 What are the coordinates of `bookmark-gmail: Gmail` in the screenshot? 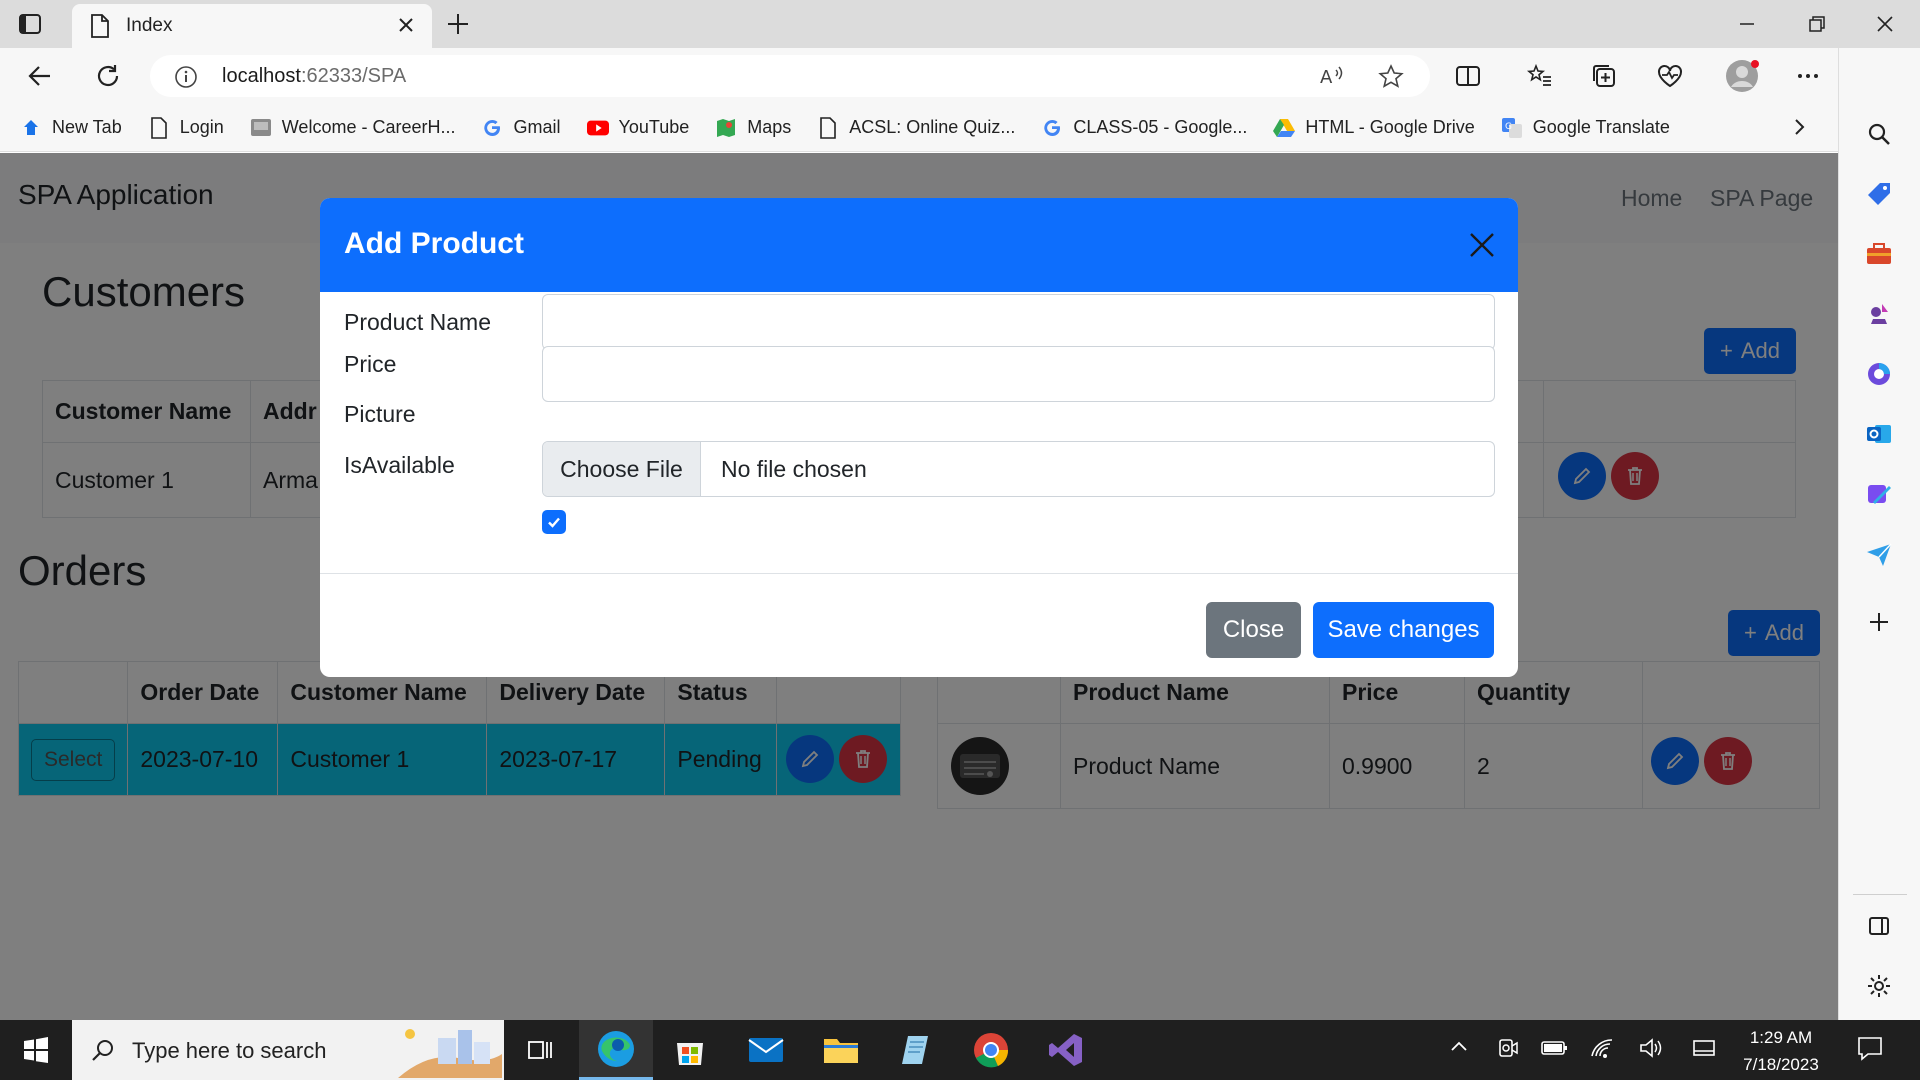 It's located at (521, 128).